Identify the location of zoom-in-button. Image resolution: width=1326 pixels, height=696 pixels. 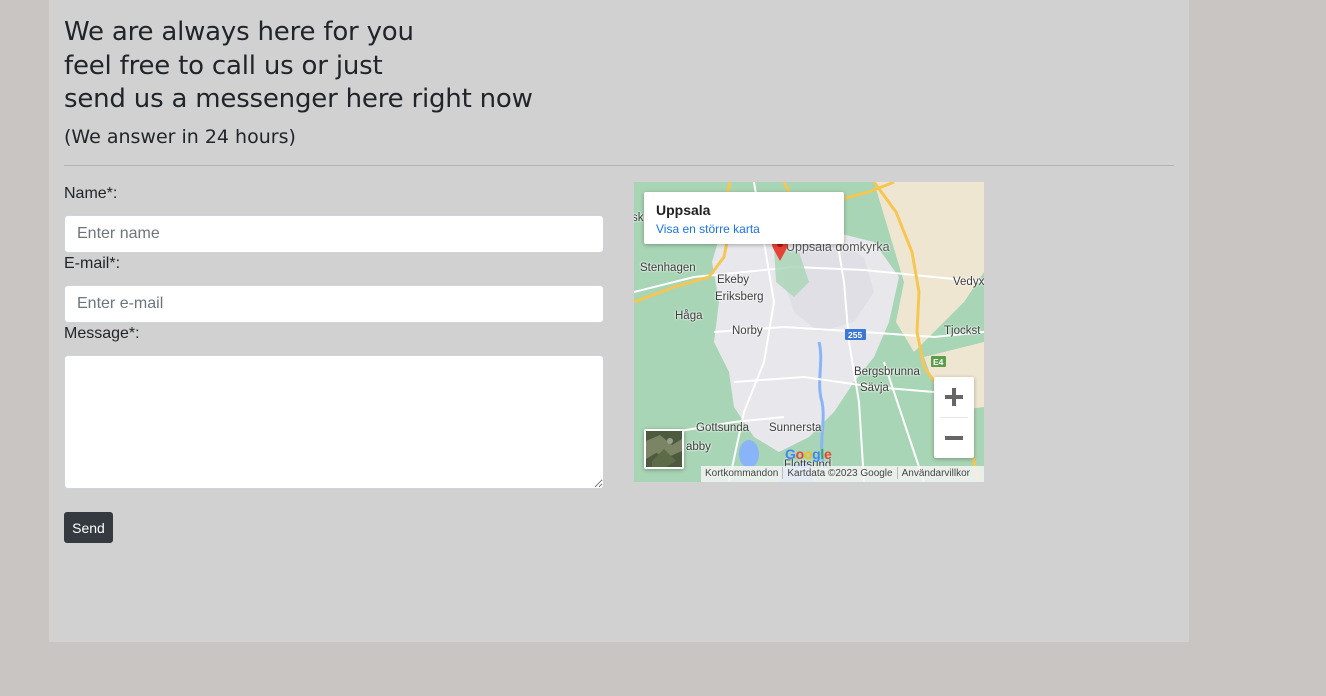
(954, 397).